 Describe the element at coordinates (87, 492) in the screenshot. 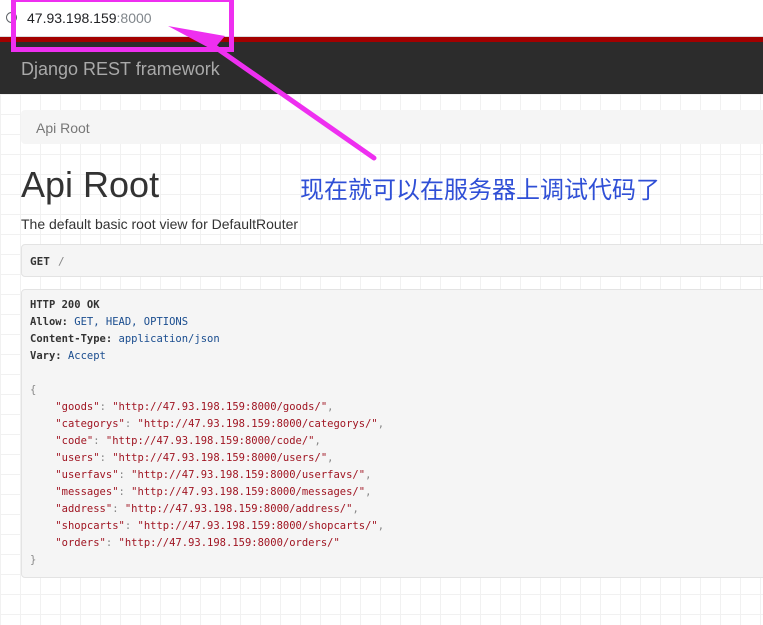

I see `json-key: "messages"` at that location.